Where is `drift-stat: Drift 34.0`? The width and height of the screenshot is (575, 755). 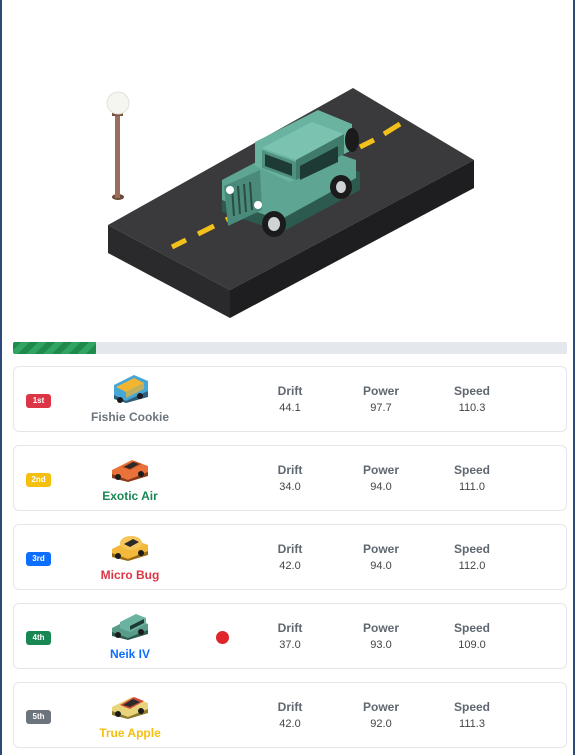
drift-stat: Drift 34.0 is located at coordinates (290, 478).